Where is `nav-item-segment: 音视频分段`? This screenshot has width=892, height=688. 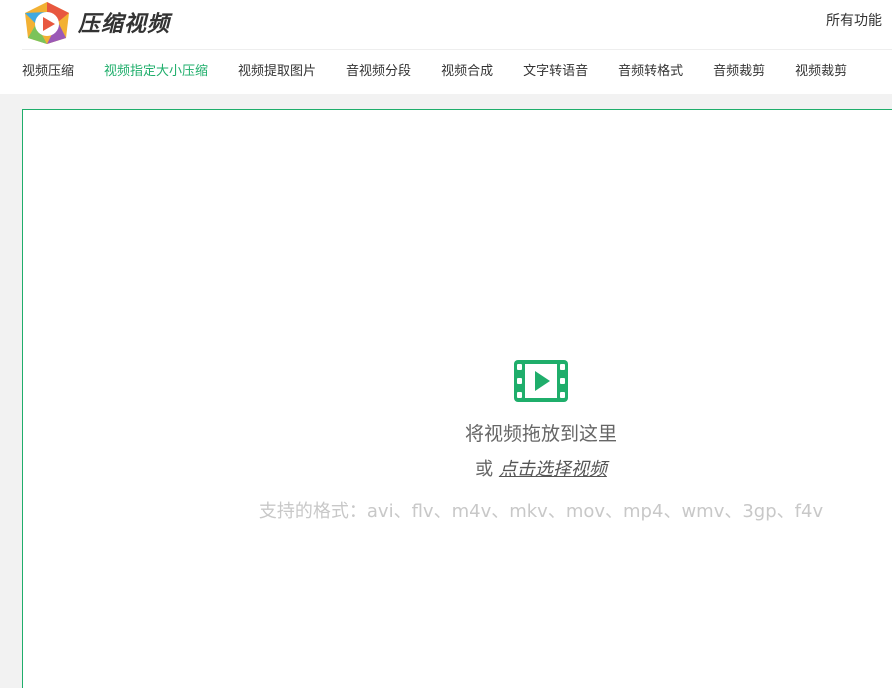 nav-item-segment: 音视频分段 is located at coordinates (378, 72).